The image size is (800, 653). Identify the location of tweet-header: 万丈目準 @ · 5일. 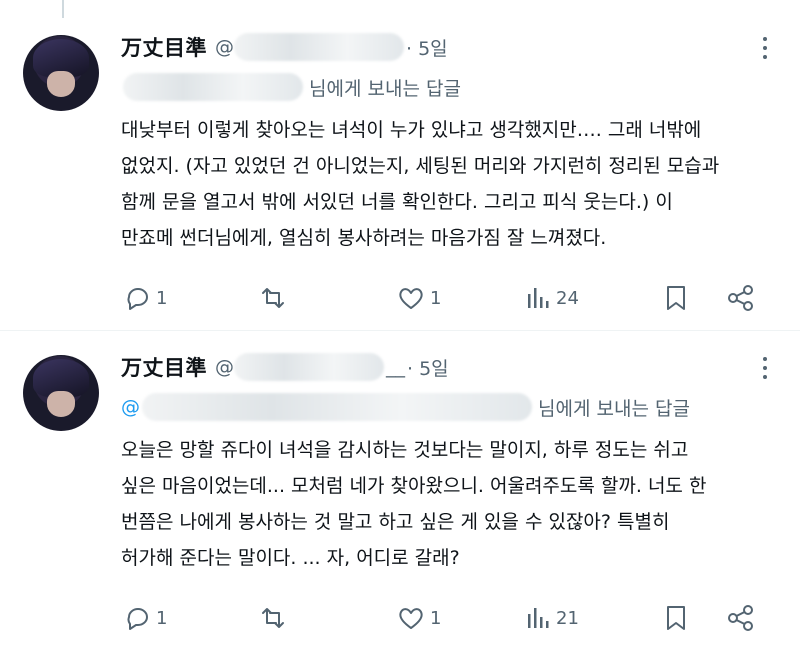
(284, 47).